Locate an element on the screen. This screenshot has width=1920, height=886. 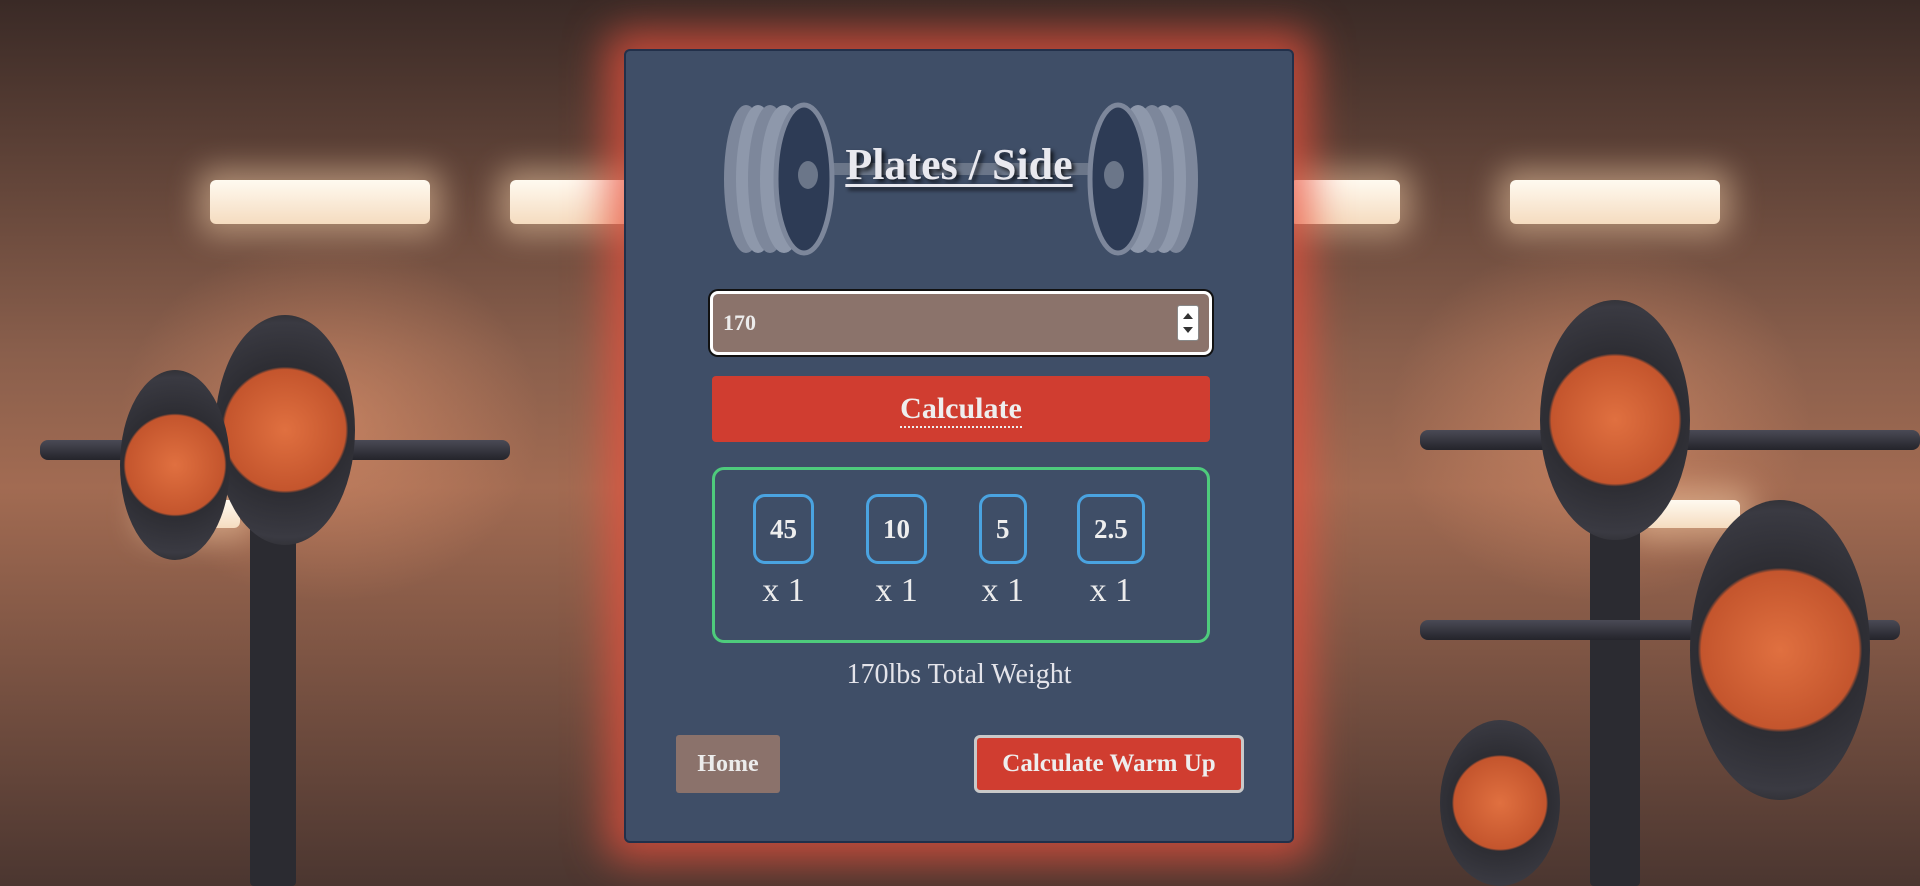
calculate-button: Calculate is located at coordinates (961, 409).